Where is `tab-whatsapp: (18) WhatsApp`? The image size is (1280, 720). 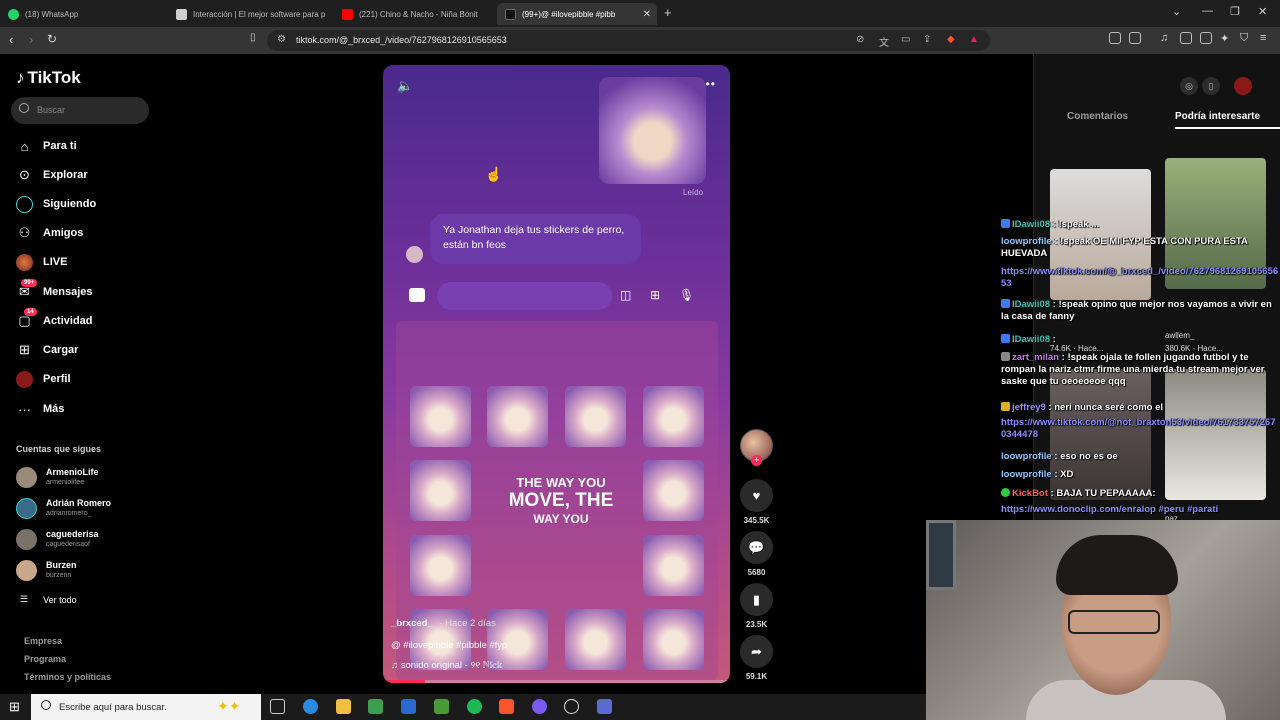 tab-whatsapp: (18) WhatsApp is located at coordinates (82, 14).